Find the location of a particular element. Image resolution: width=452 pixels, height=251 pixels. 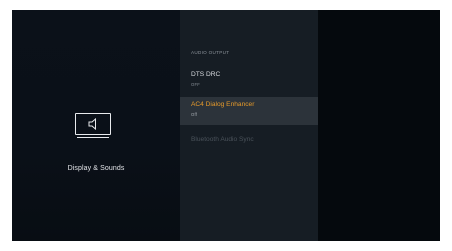

tv-speaker-icon is located at coordinates (93, 124).